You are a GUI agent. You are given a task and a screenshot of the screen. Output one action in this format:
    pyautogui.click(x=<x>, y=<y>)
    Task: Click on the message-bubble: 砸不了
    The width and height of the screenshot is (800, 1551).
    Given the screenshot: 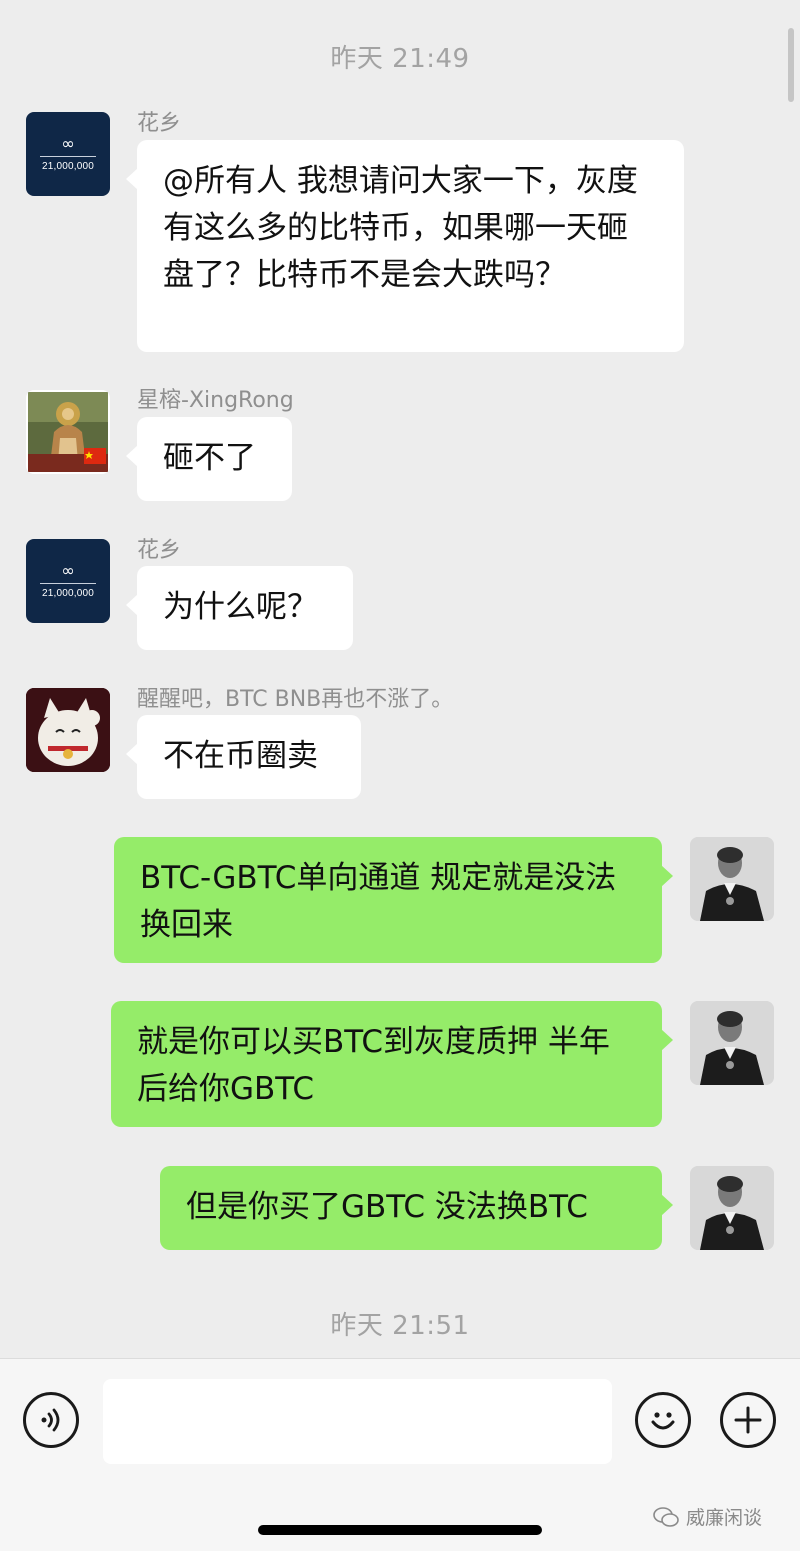 What is the action you would take?
    pyautogui.click(x=209, y=459)
    